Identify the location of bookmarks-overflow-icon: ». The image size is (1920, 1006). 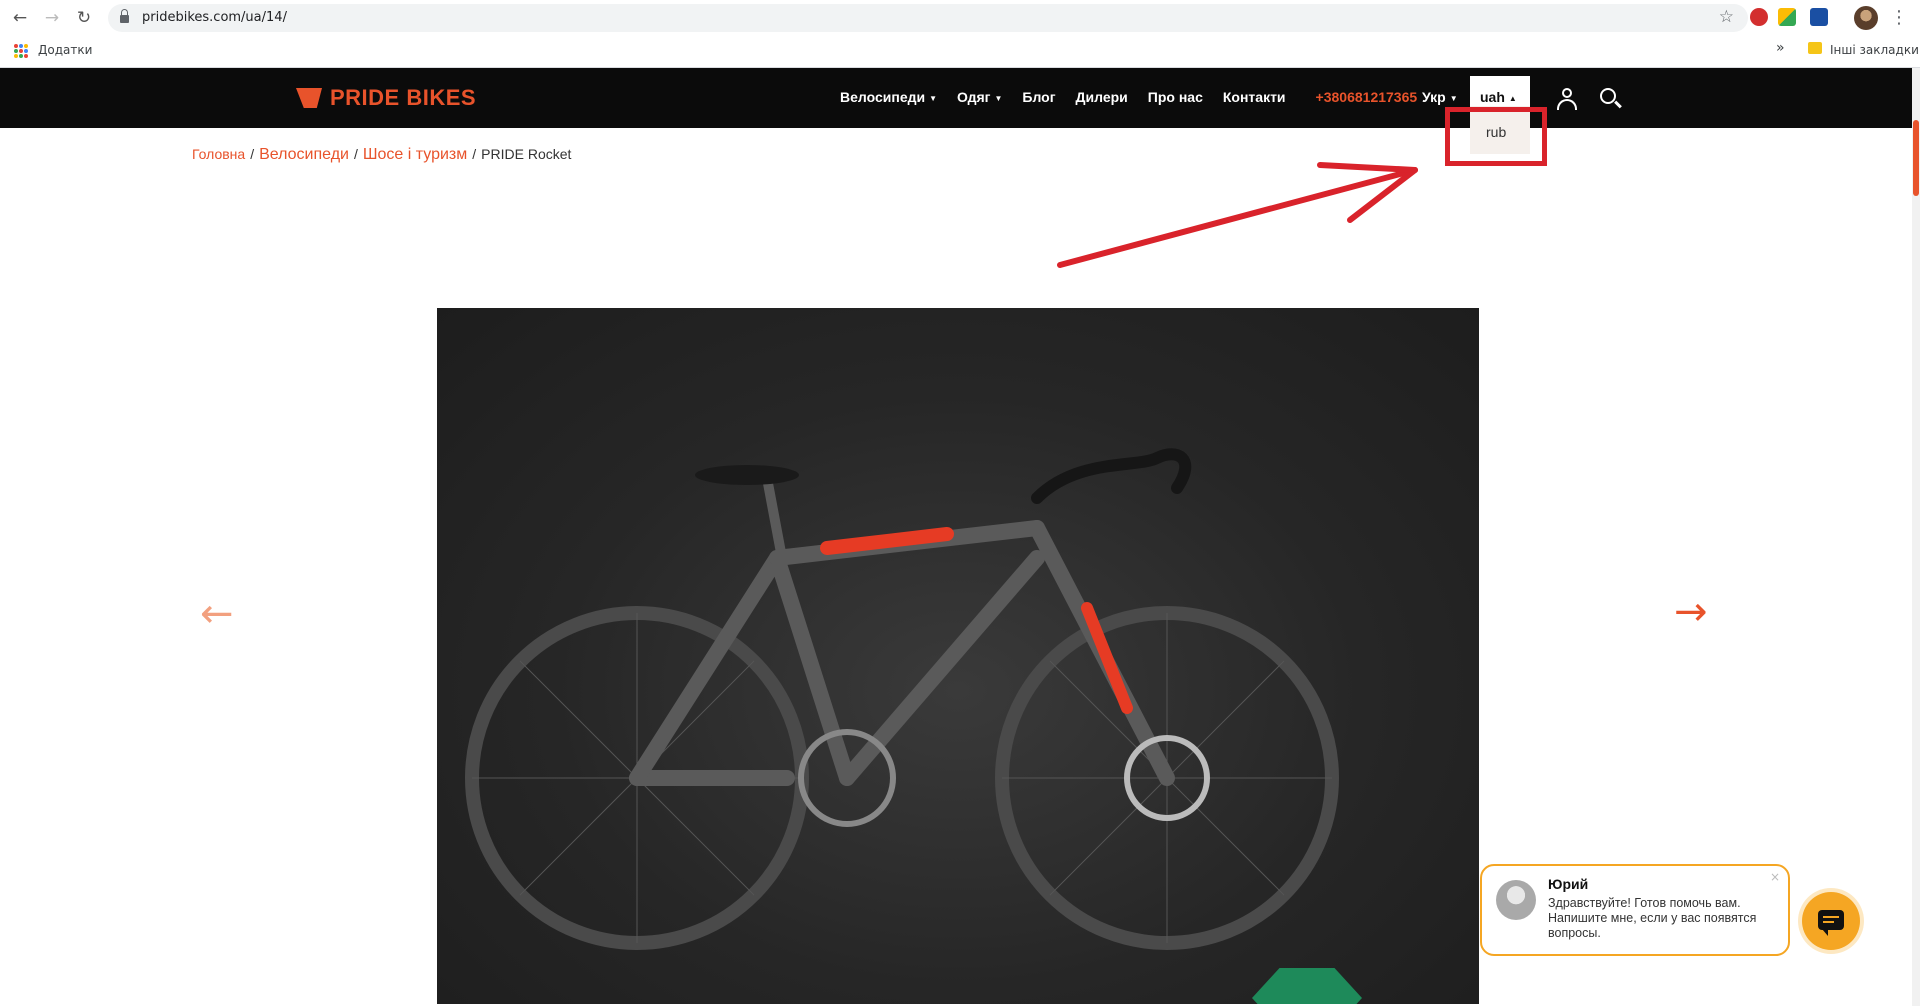
(1780, 48).